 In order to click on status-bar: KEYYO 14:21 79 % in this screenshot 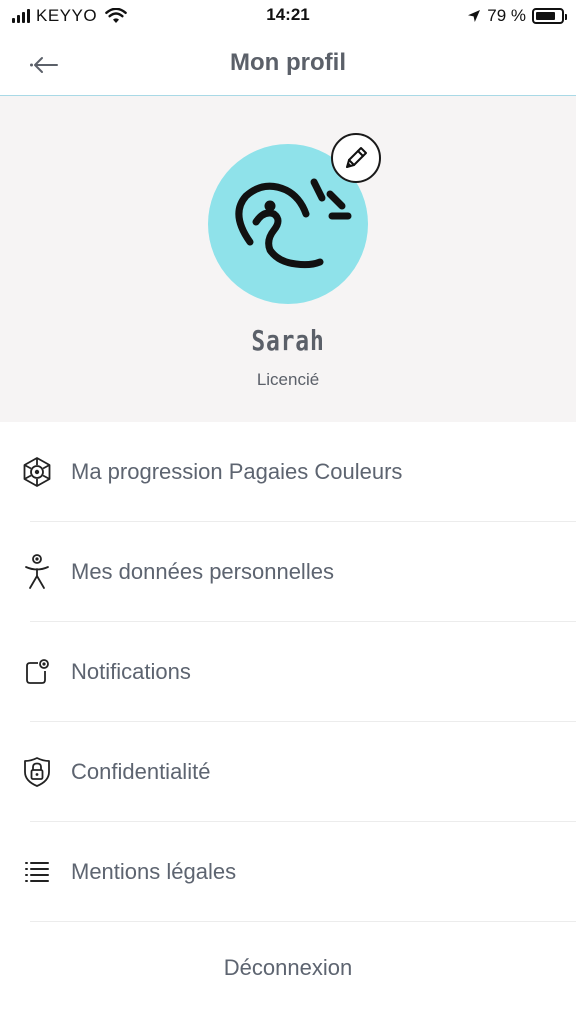, I will do `click(288, 17)`.